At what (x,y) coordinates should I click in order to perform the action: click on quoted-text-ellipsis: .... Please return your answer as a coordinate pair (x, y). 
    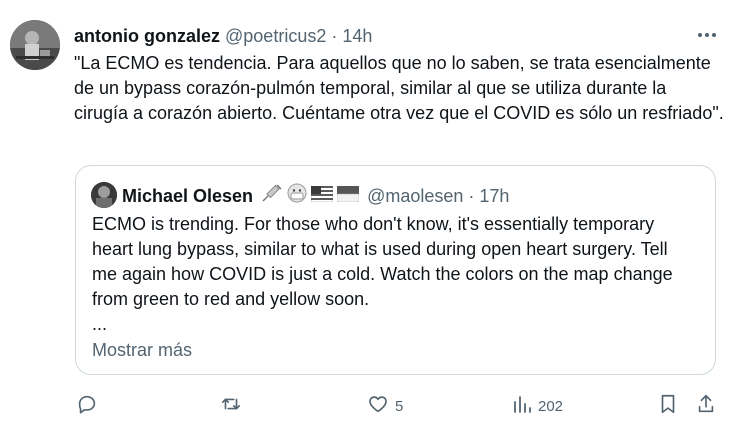
    Looking at the image, I should click on (100, 324).